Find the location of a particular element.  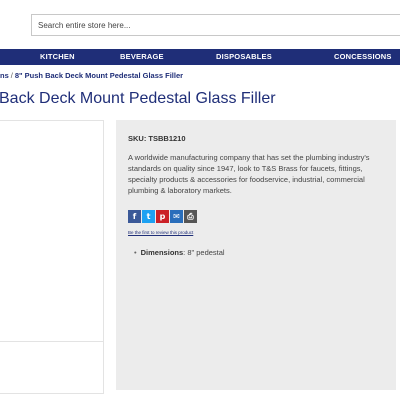

dimensions-value: : 8" pedestal is located at coordinates (204, 252).